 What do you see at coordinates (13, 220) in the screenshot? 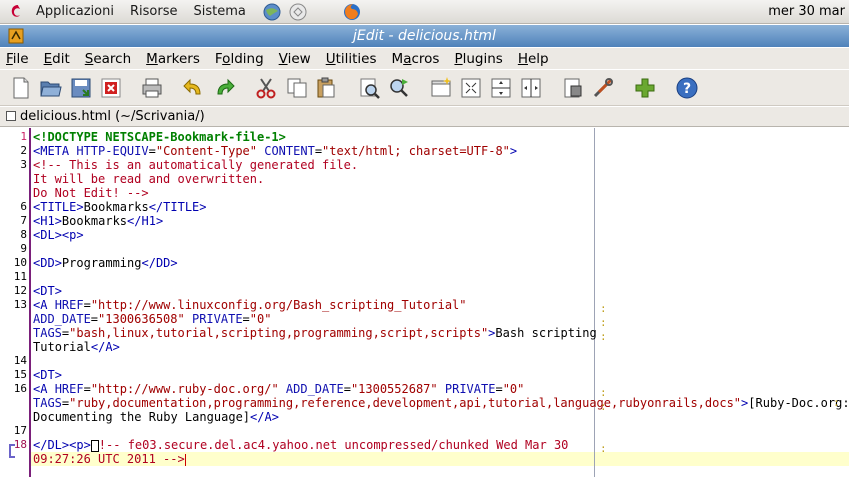
I see `line-number: 7` at bounding box center [13, 220].